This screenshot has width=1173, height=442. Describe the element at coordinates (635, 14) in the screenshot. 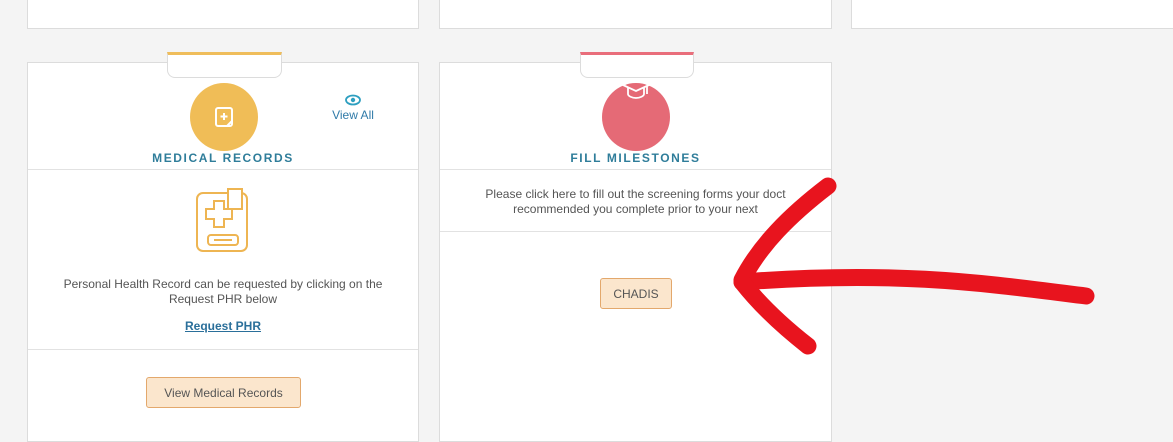

I see `top-card-middle` at that location.